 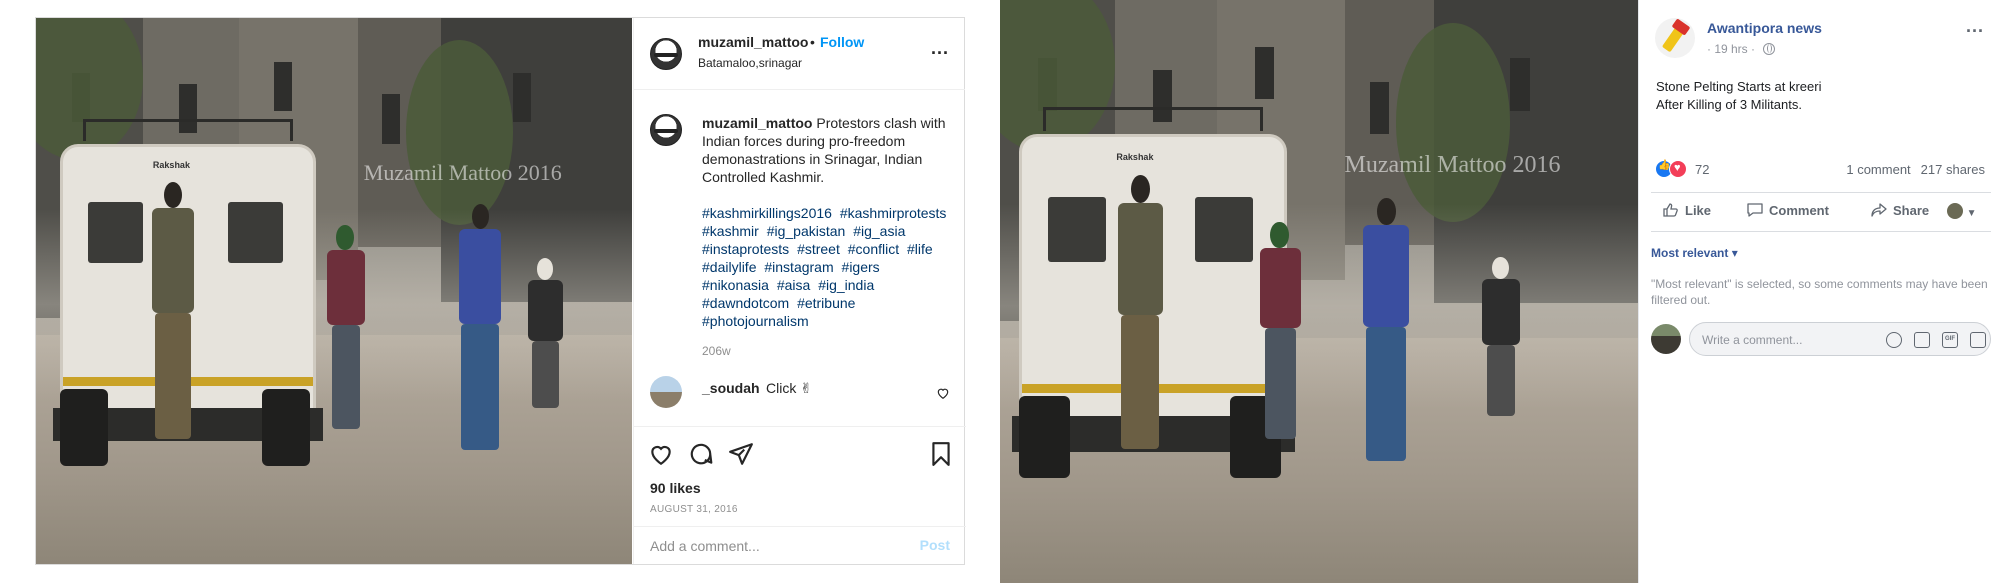 I want to click on profile-mini-avatar, so click(x=1955, y=211).